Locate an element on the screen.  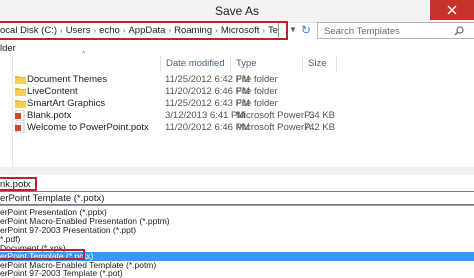
file-name-value: nk.potx is located at coordinates (15, 184).